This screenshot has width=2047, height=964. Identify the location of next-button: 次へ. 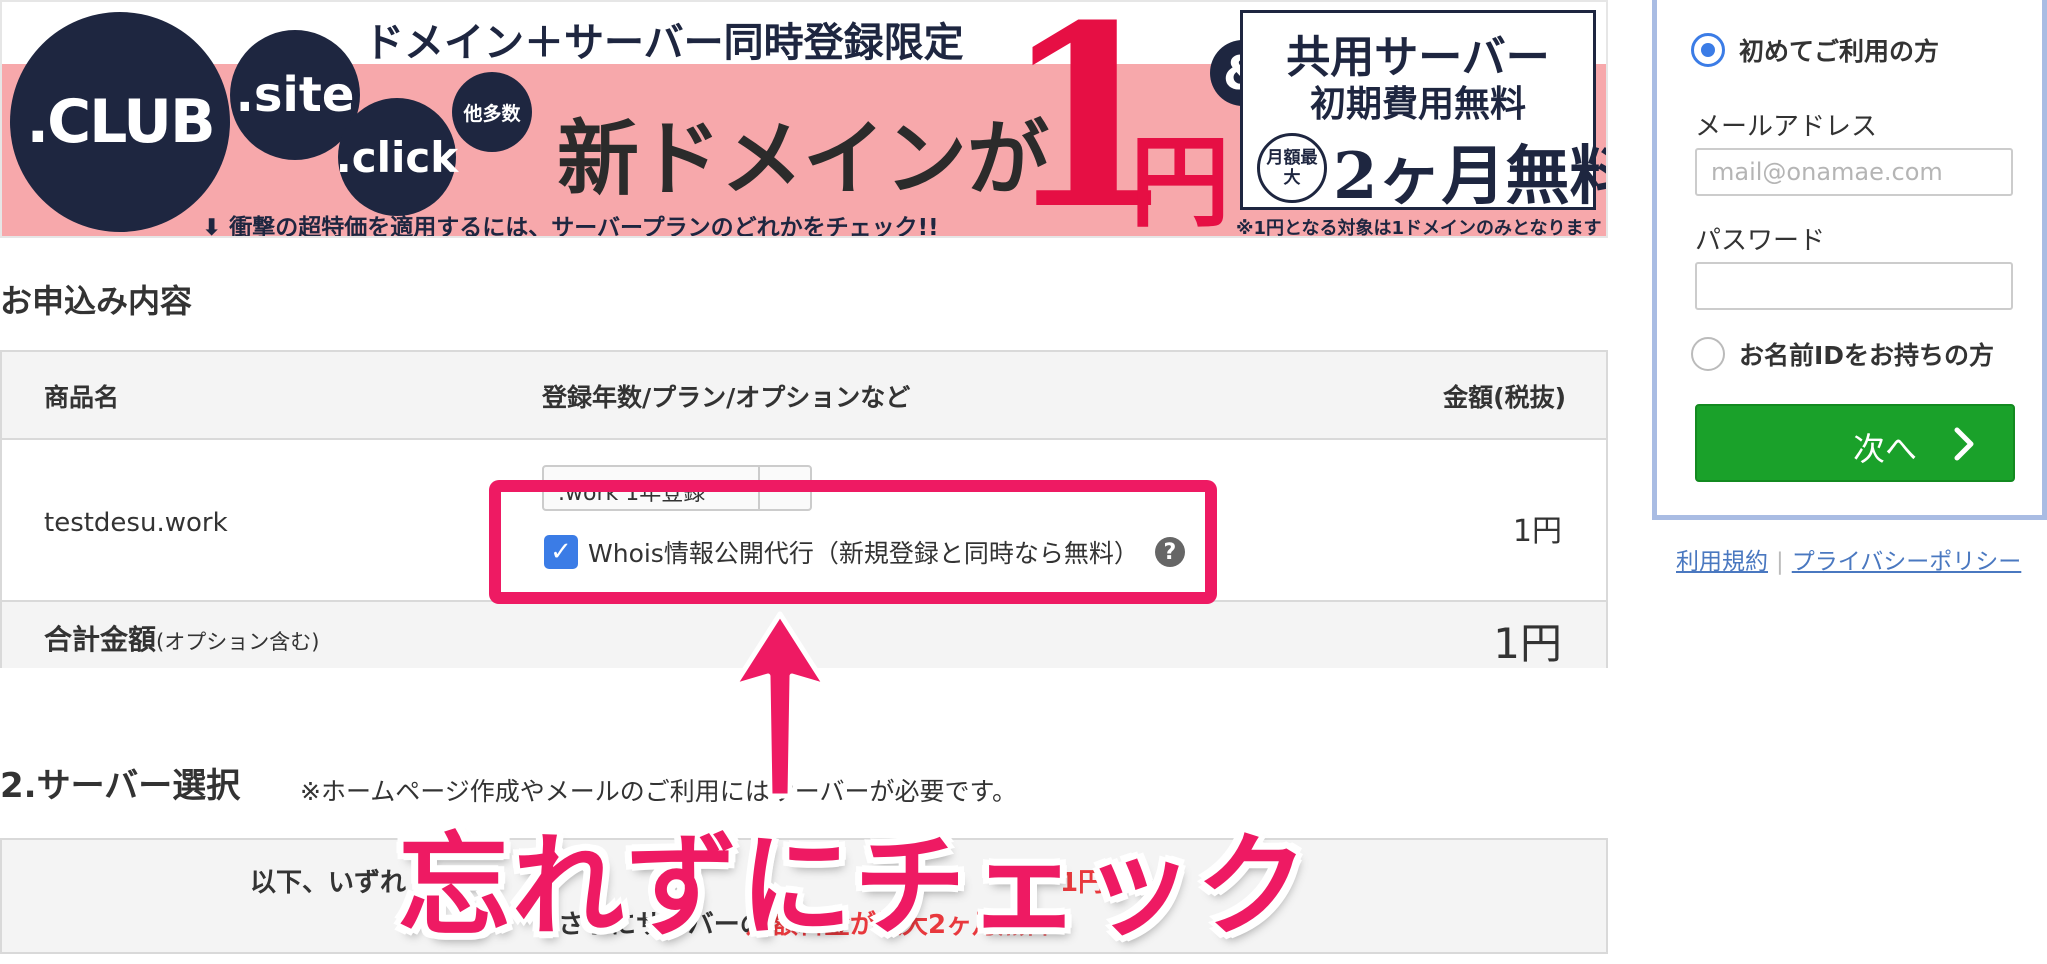
(1855, 443).